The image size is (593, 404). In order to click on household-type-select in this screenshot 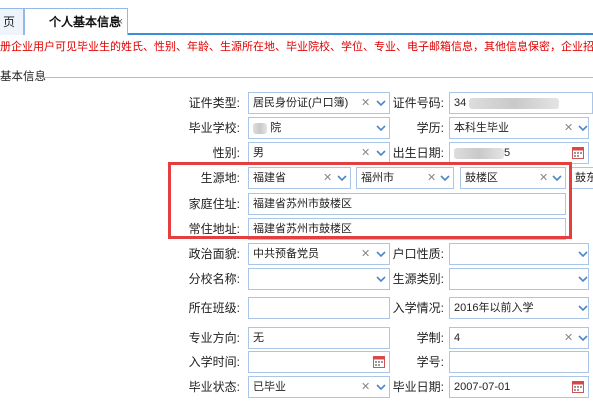, I will do `click(519, 254)`.